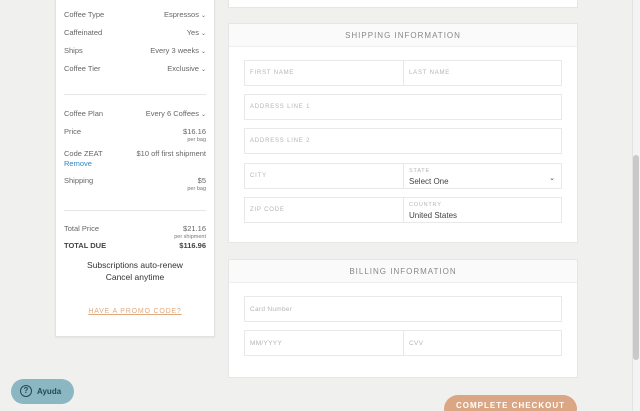 The height and width of the screenshot is (411, 640). I want to click on state-select: STATE Select One ⌄, so click(482, 176).